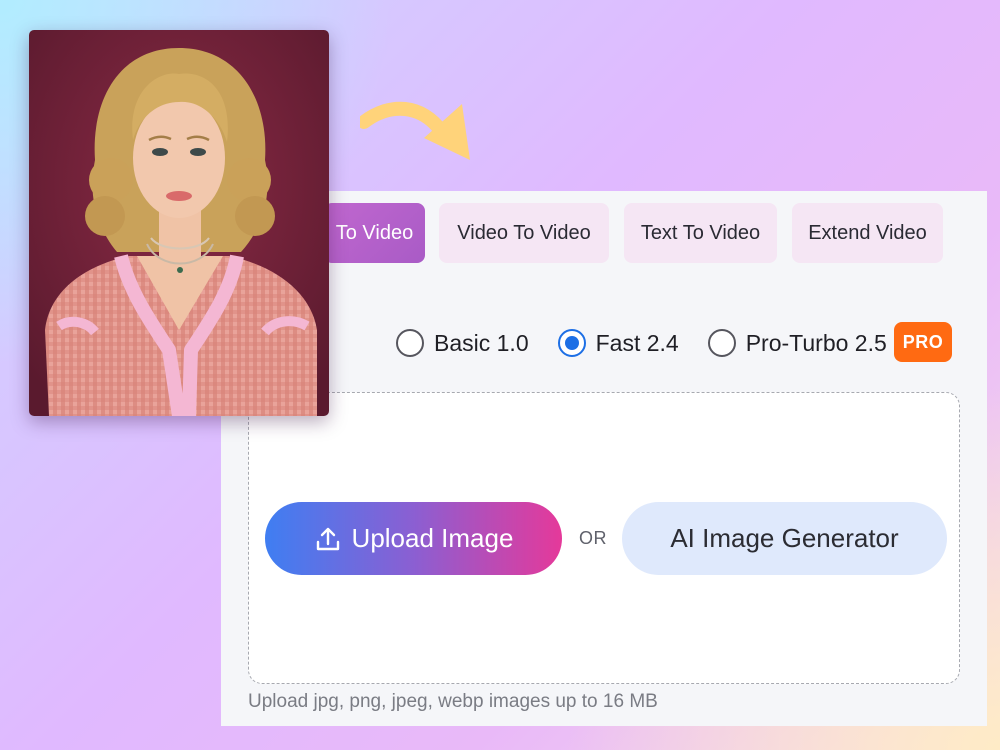  I want to click on tab-label: Text To Video, so click(700, 232).